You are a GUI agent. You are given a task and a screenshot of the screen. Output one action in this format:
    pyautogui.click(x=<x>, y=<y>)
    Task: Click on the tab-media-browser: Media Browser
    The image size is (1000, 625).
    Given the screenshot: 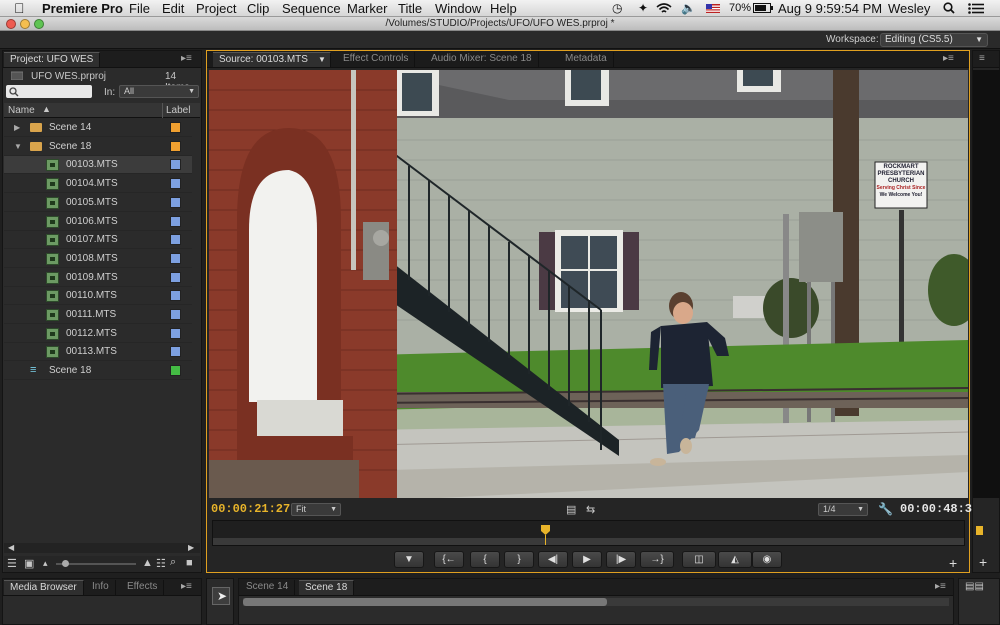 What is the action you would take?
    pyautogui.click(x=44, y=587)
    